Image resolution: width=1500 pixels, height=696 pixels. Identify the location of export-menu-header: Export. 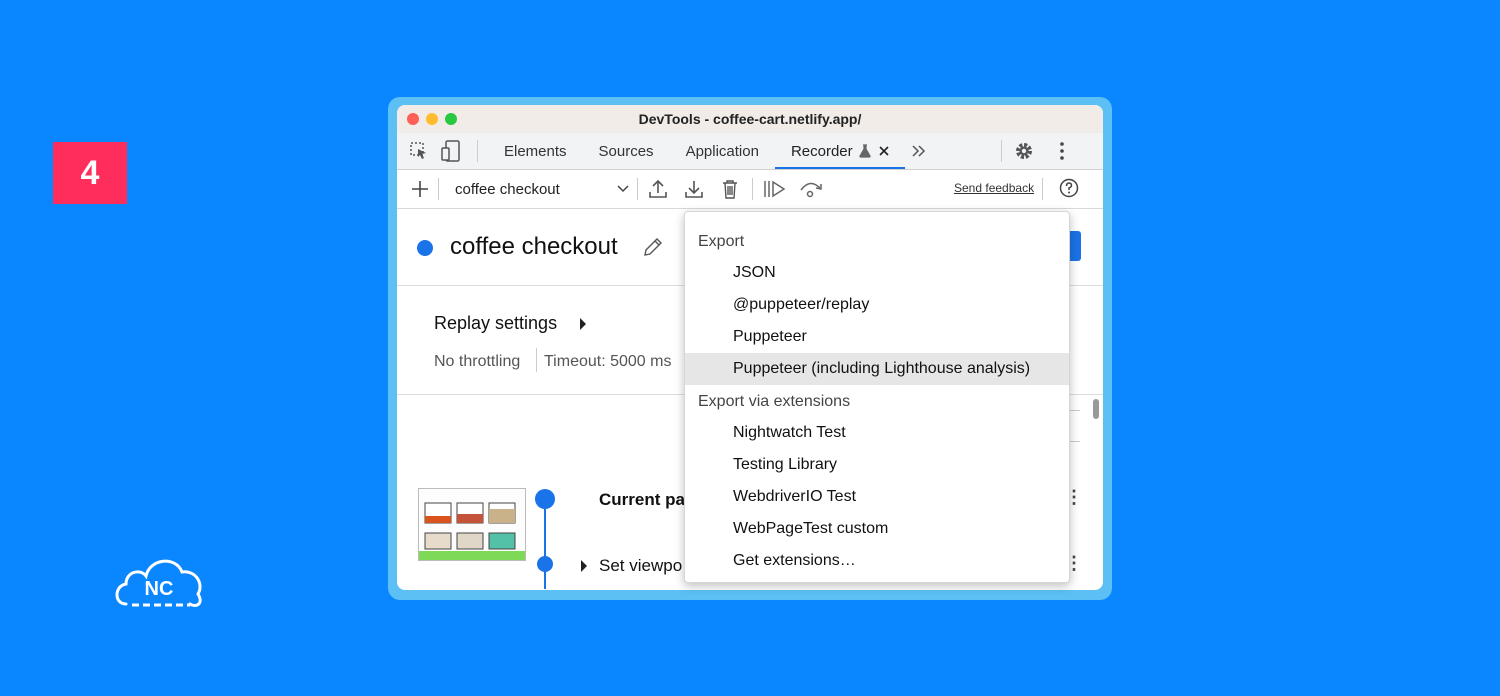
(721, 241).